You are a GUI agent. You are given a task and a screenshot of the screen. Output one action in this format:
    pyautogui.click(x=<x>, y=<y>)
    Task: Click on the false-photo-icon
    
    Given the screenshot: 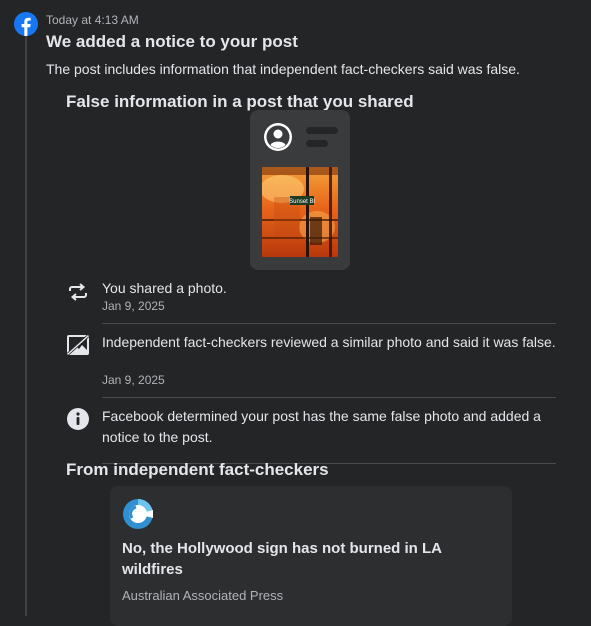 What is the action you would take?
    pyautogui.click(x=78, y=345)
    